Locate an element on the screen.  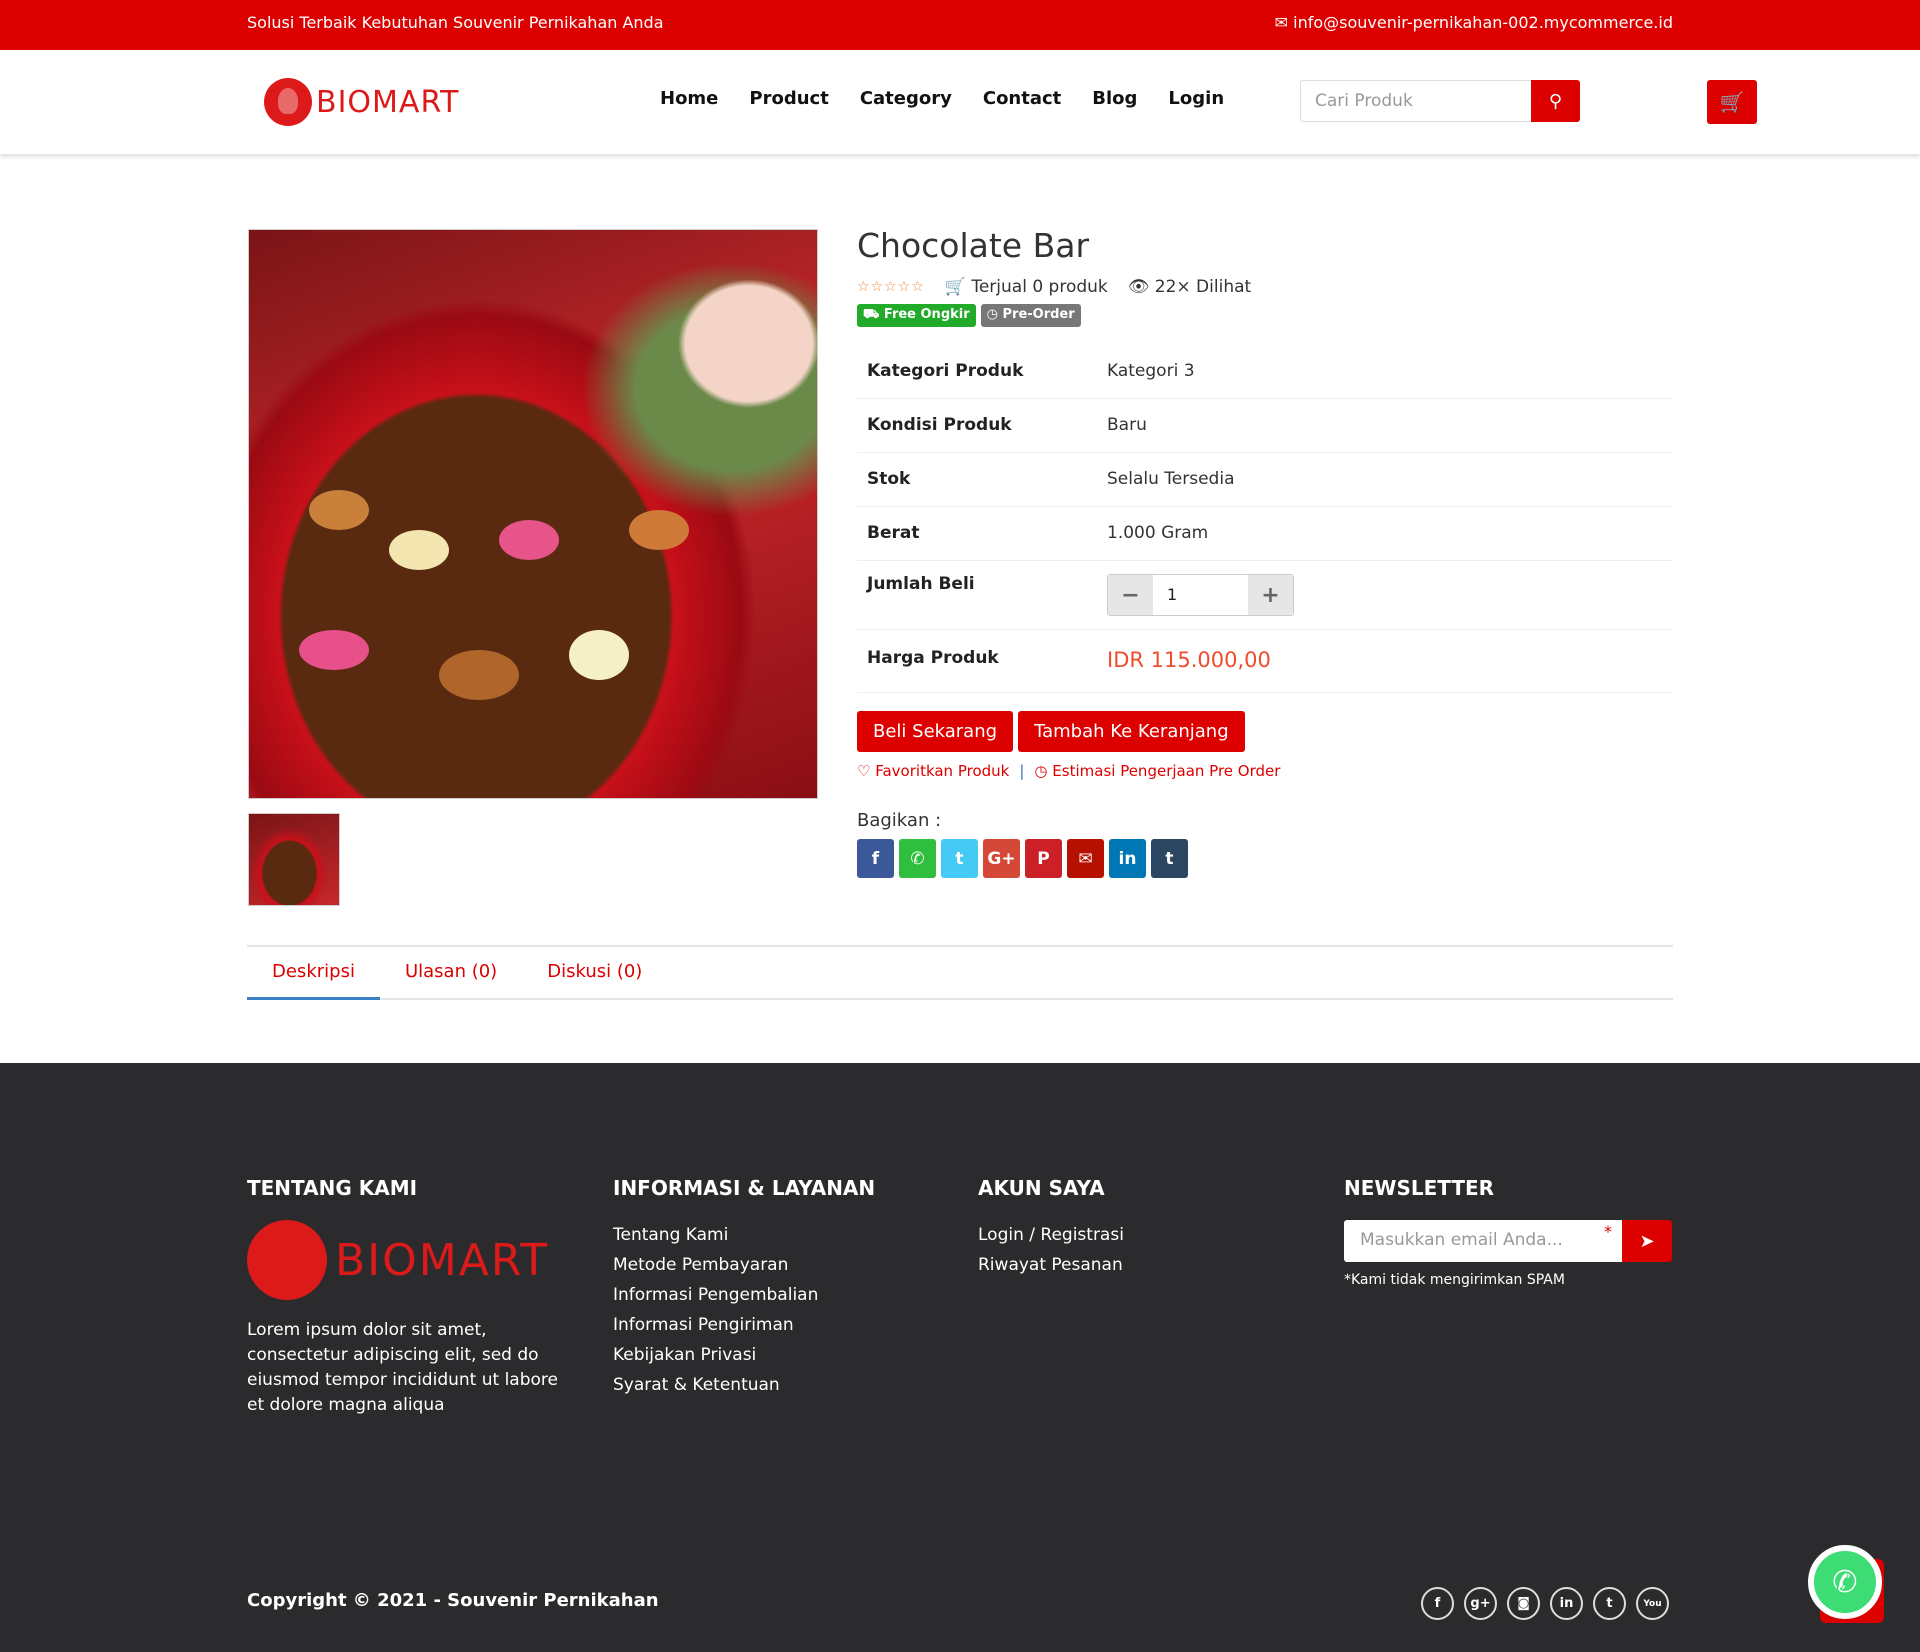
newsletter-email-input: Masukkan email Anda... * is located at coordinates (1483, 1241).